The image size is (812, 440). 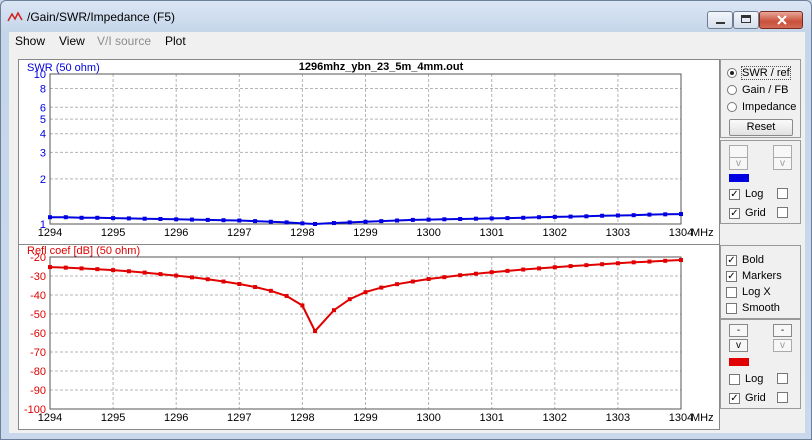 What do you see at coordinates (738, 345) in the screenshot?
I see `refl-down-left-button: v` at bounding box center [738, 345].